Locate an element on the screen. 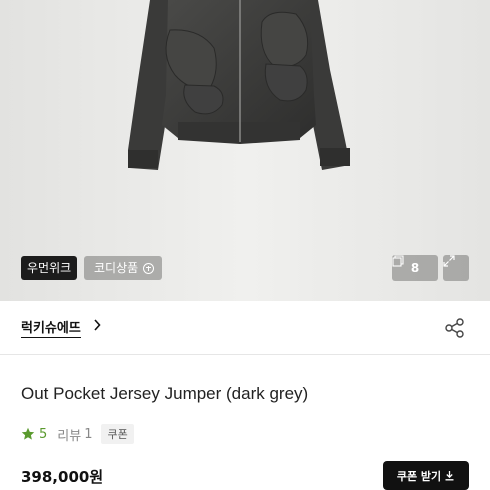 This screenshot has width=490, height=490. image-count-button: 8 is located at coordinates (415, 268).